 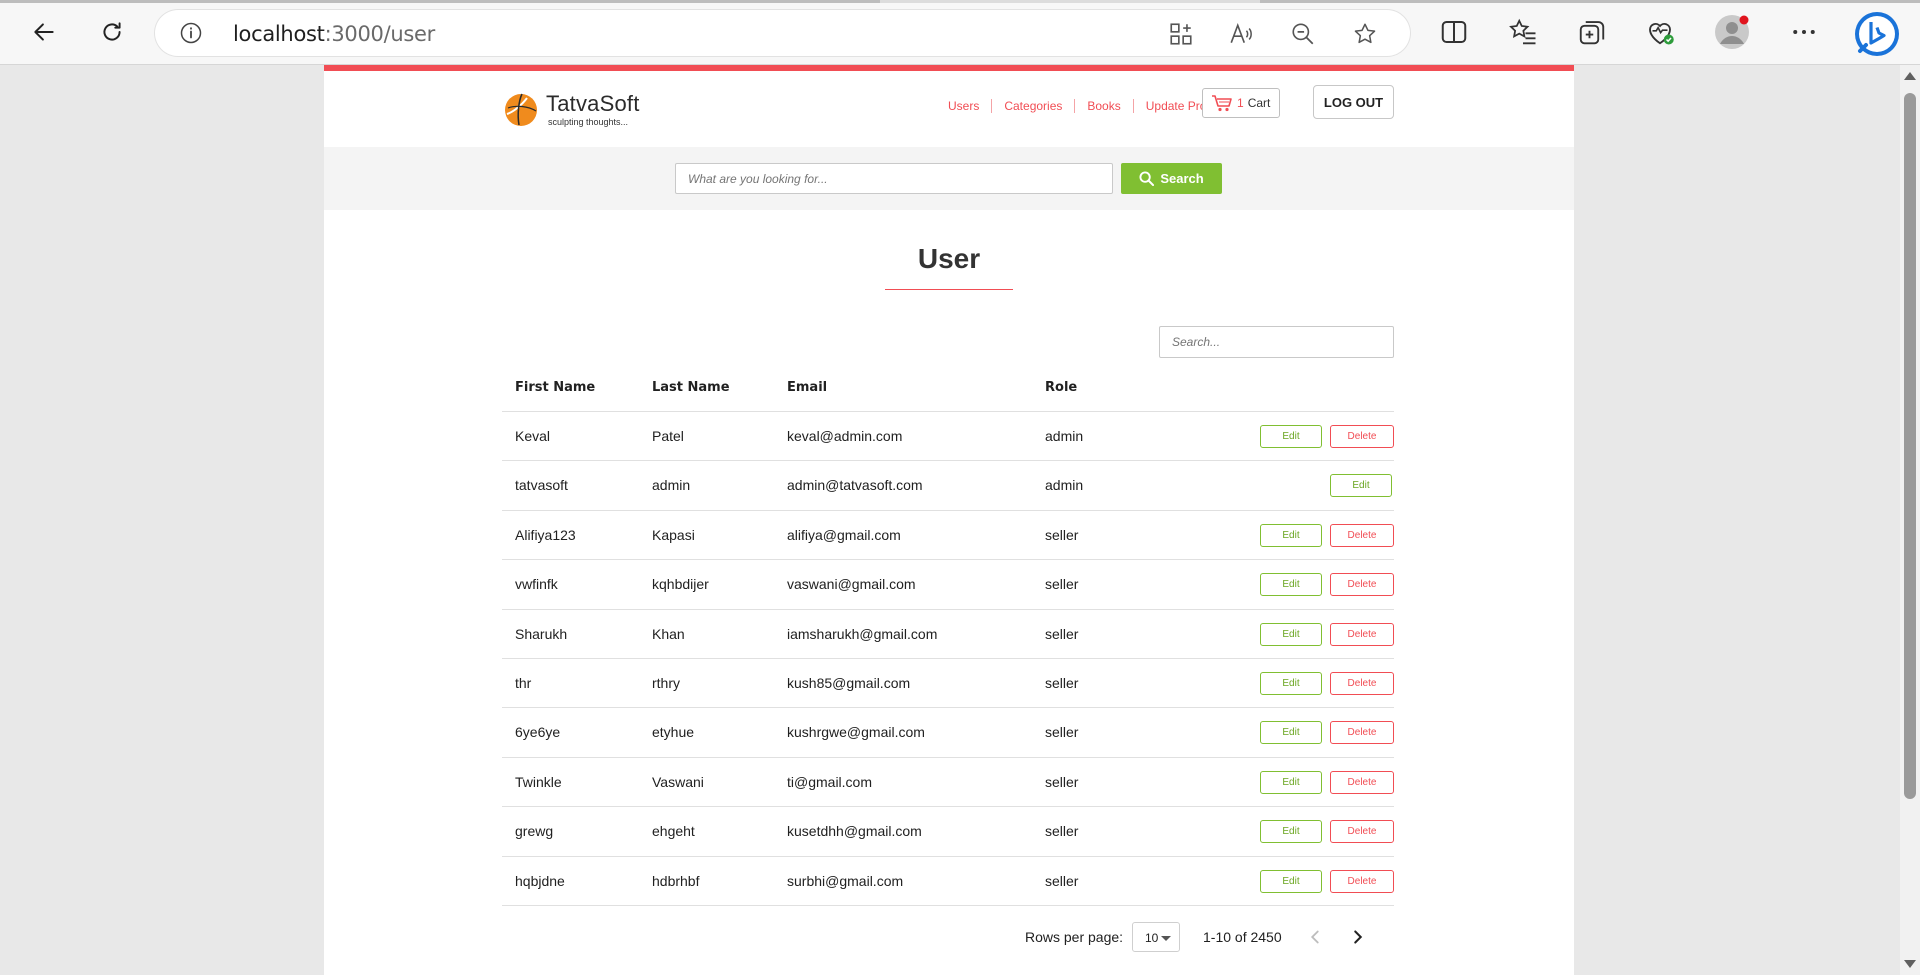 I want to click on chevron-down-icon, so click(x=1166, y=938).